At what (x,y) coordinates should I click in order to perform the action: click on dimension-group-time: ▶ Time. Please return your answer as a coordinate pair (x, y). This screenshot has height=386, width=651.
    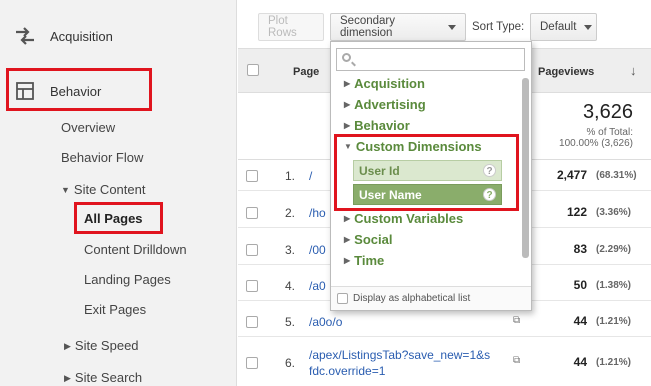
    Looking at the image, I should click on (364, 260).